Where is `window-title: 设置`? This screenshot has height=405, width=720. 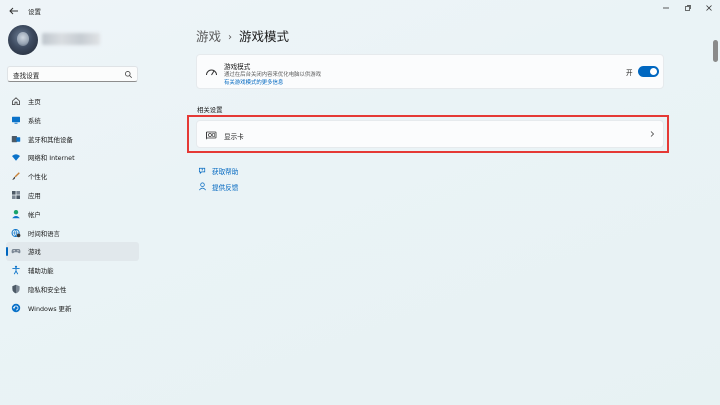 window-title: 设置 is located at coordinates (34, 12).